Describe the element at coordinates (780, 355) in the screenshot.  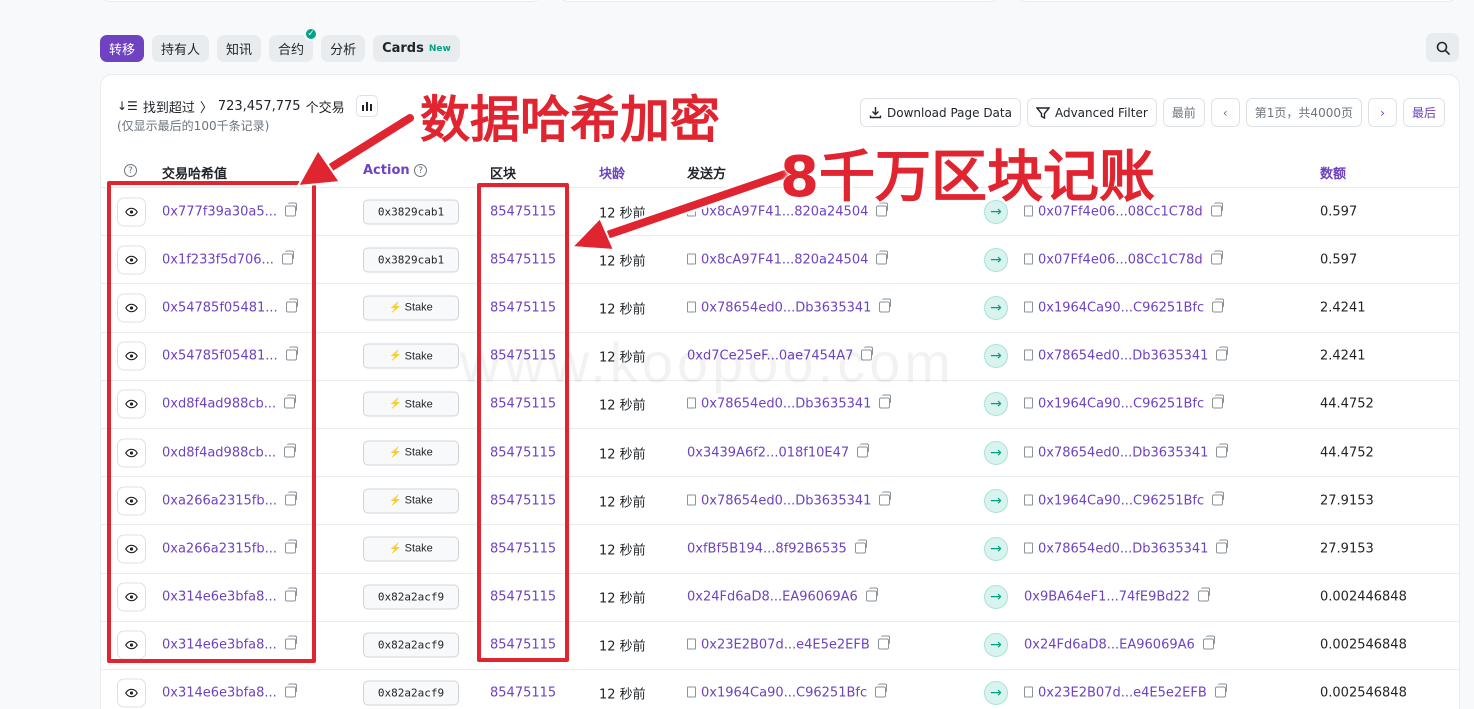
I see `from-address-link: 0xd7Ce25eF...0ae7454A7` at that location.